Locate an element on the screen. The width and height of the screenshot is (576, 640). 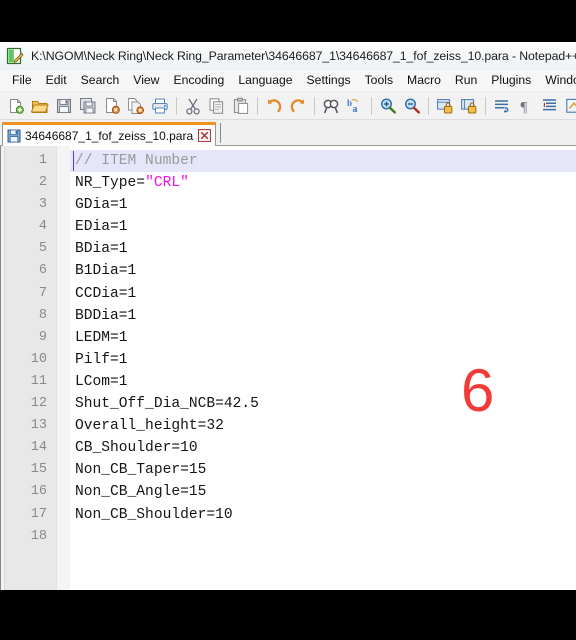
code-line: Non_CB_Shoulder=10 is located at coordinates (323, 515).